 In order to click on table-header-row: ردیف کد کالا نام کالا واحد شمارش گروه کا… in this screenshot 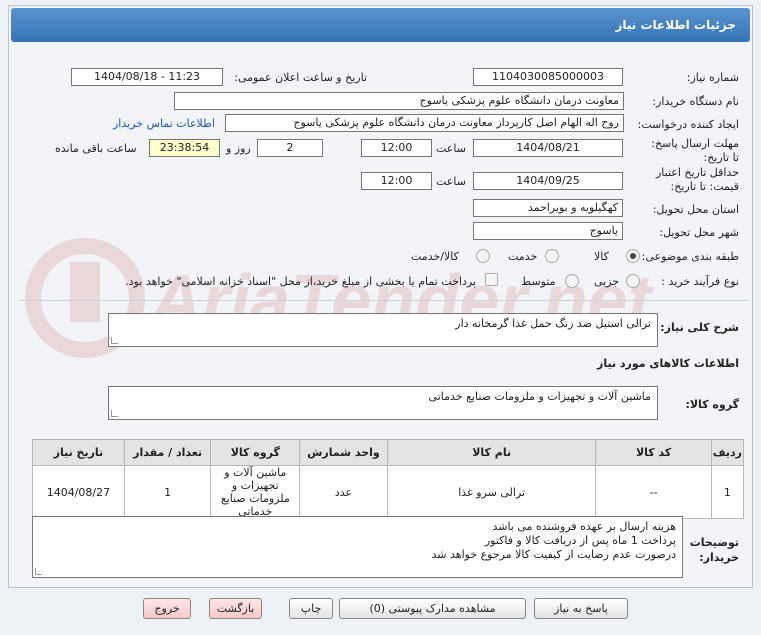, I will do `click(388, 452)`.